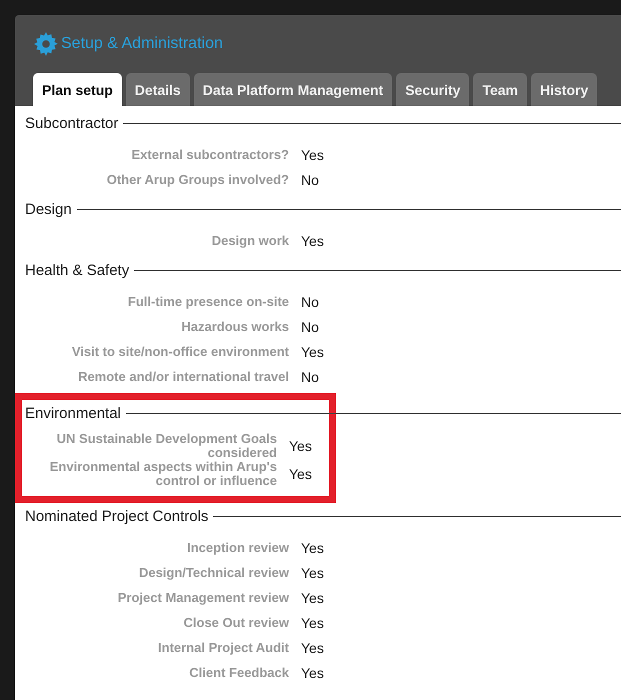 This screenshot has height=700, width=621. What do you see at coordinates (179, 351) in the screenshot?
I see `field-label: Visit to site/non-office environment` at bounding box center [179, 351].